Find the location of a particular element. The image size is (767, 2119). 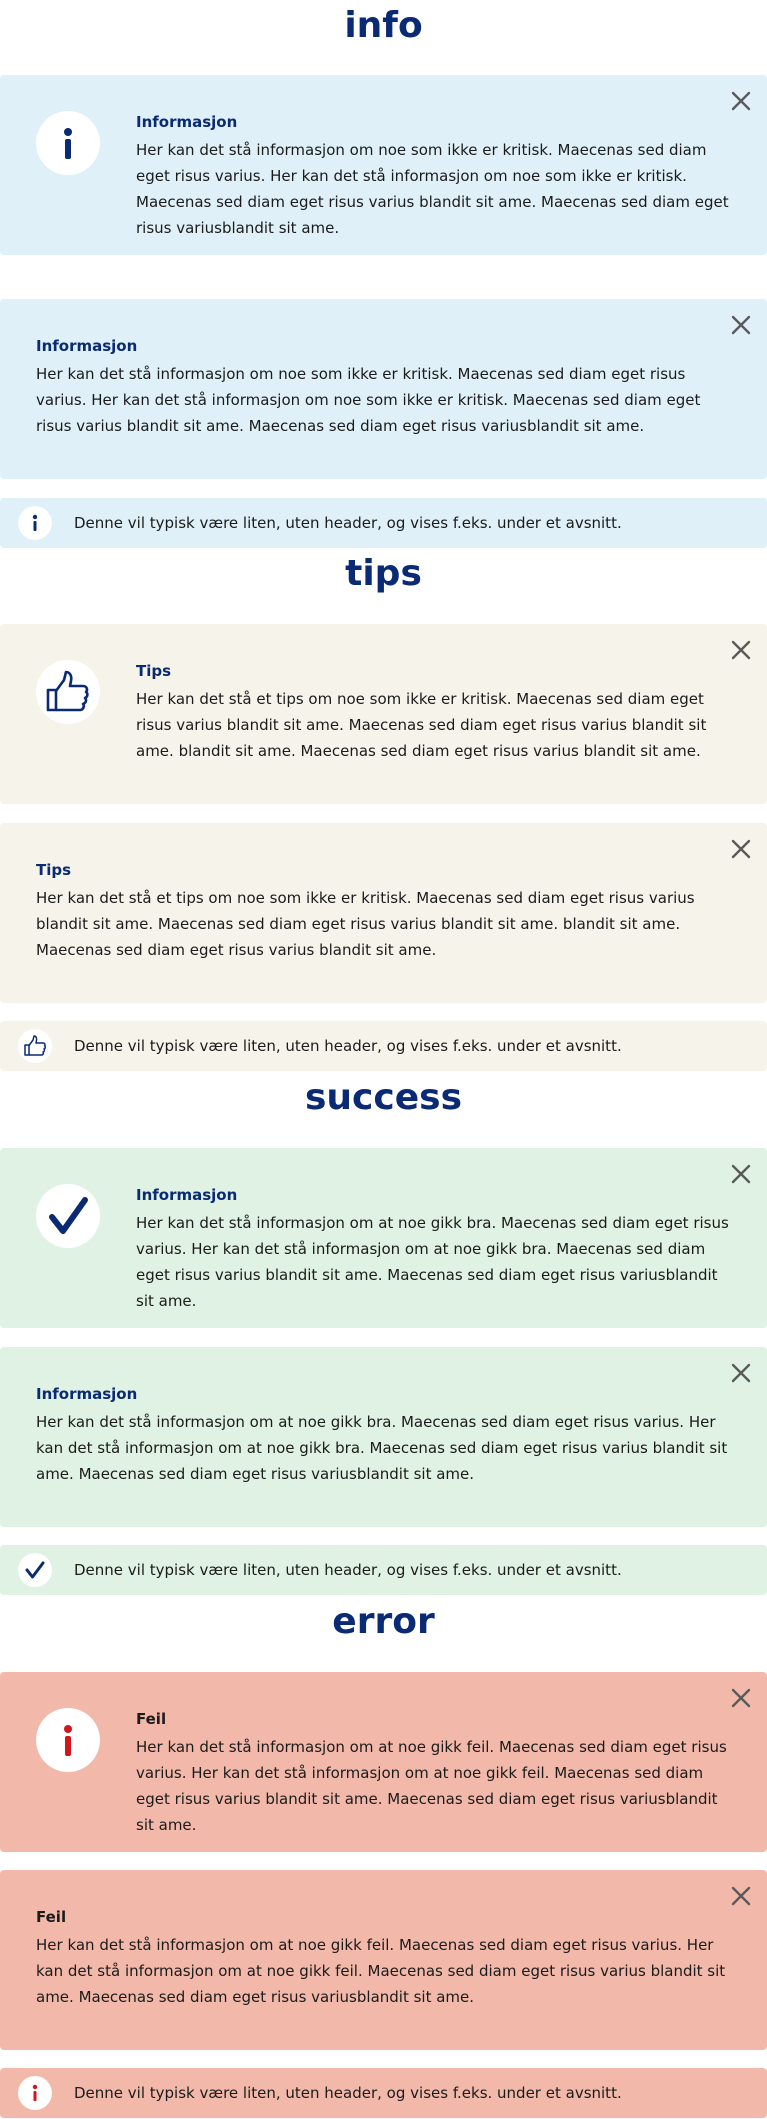

section-title-success: success is located at coordinates (383, 1097).